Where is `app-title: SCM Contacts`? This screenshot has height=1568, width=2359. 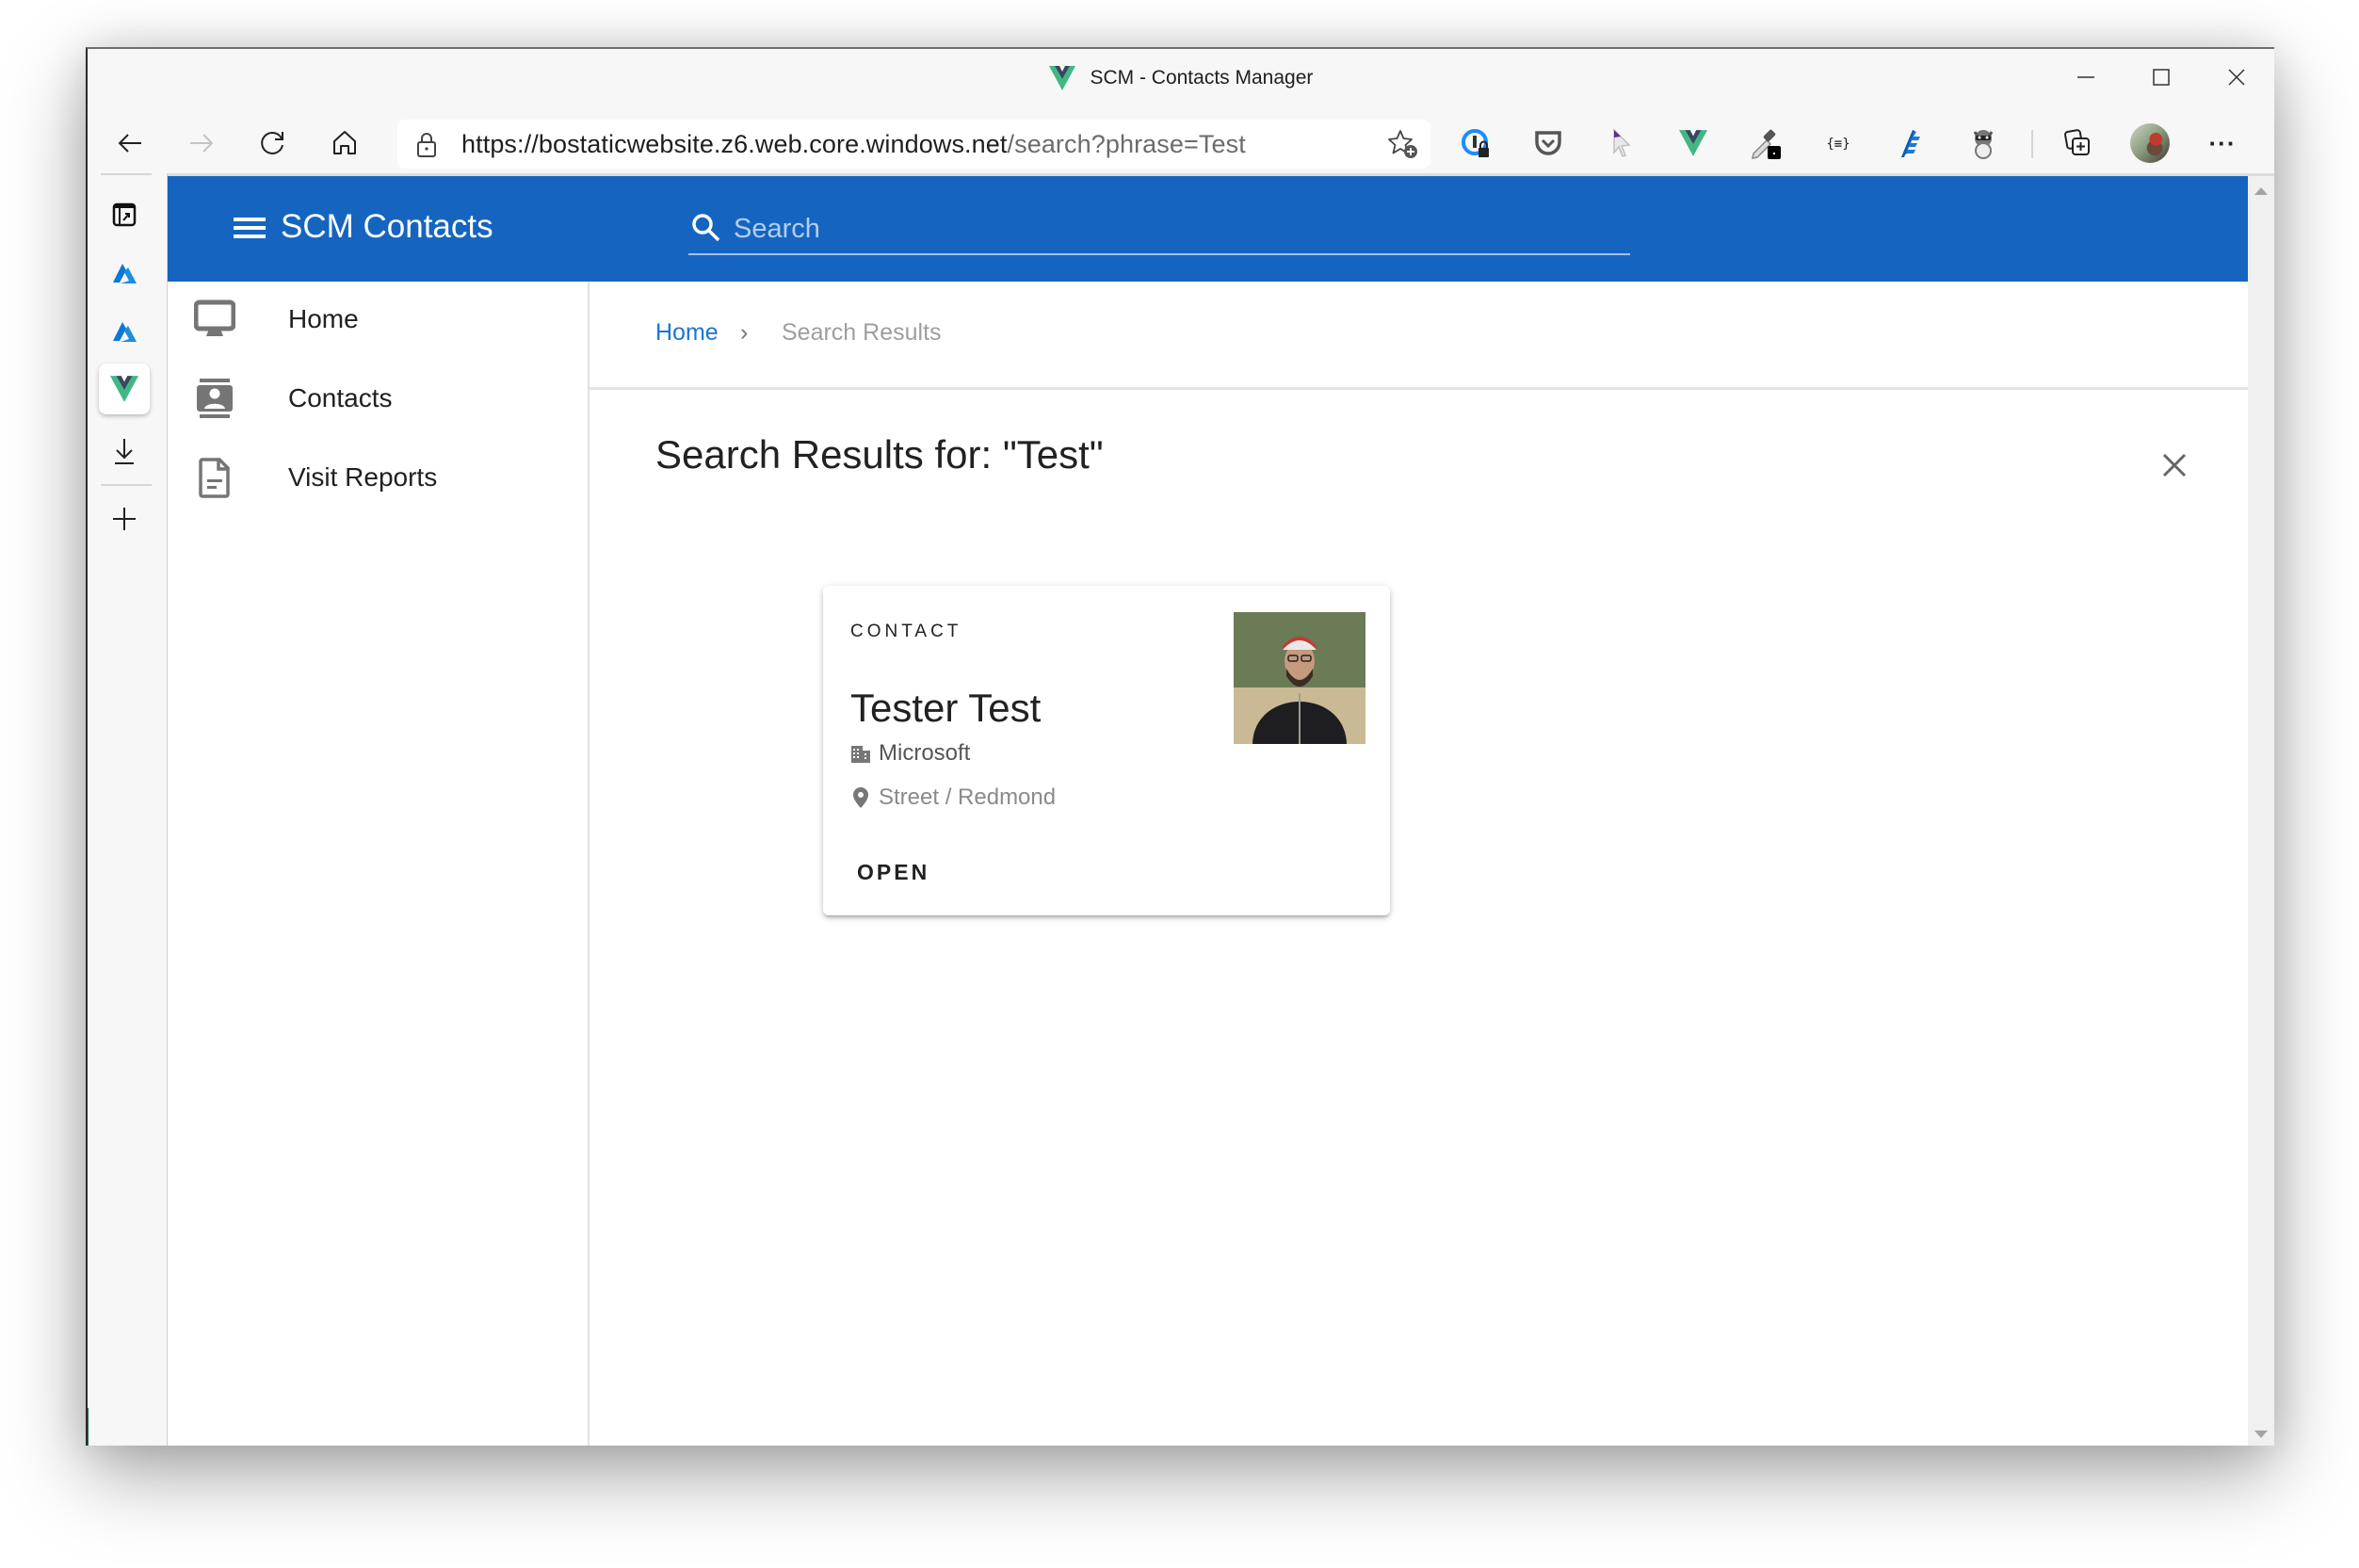
app-title: SCM Contacts is located at coordinates (387, 226).